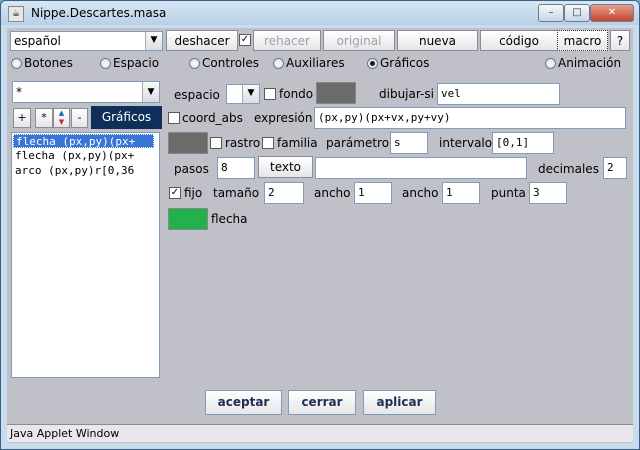 Image resolution: width=640 pixels, height=450 pixels. I want to click on decimales-label: decimales, so click(568, 169).